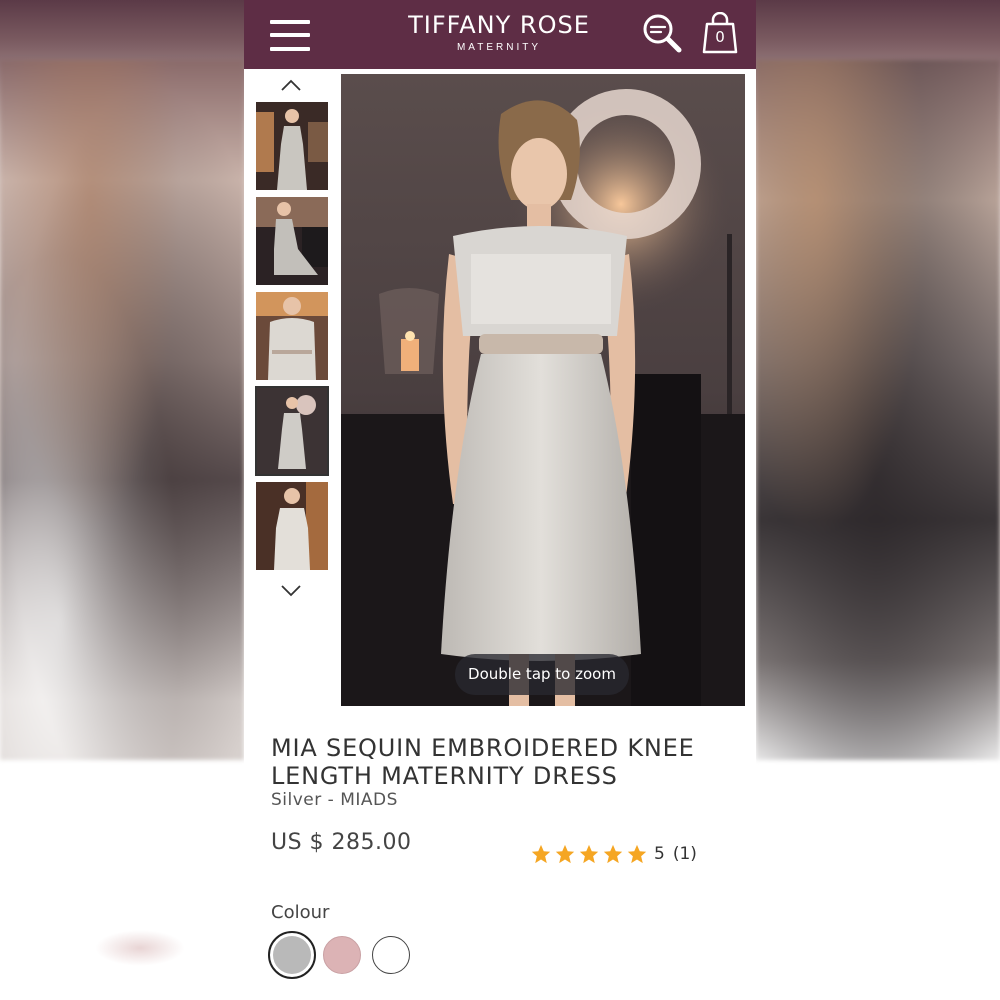 This screenshot has width=1000, height=1000. Describe the element at coordinates (140, 948) in the screenshot. I see `blurred-background-blob` at that location.